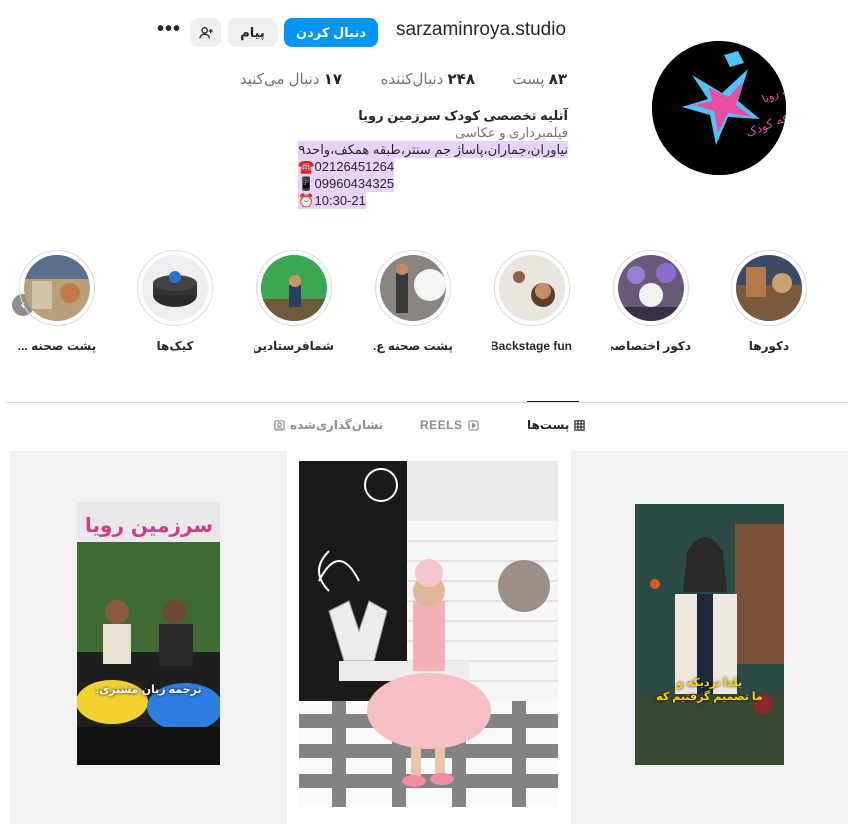 The image size is (867, 824). What do you see at coordinates (294, 346) in the screenshot?
I see `highlight-label: شمافرستادین!` at bounding box center [294, 346].